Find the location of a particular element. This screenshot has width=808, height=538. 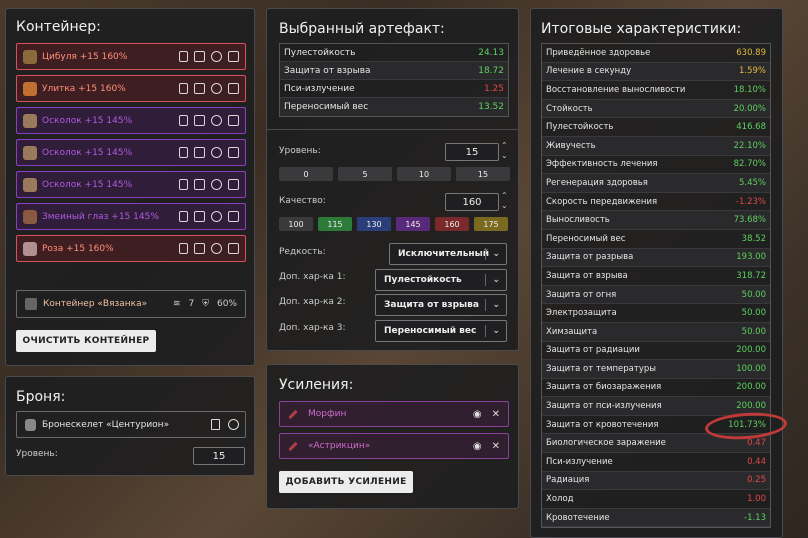

artifact-slot: Роза +15 160% is located at coordinates (131, 248).